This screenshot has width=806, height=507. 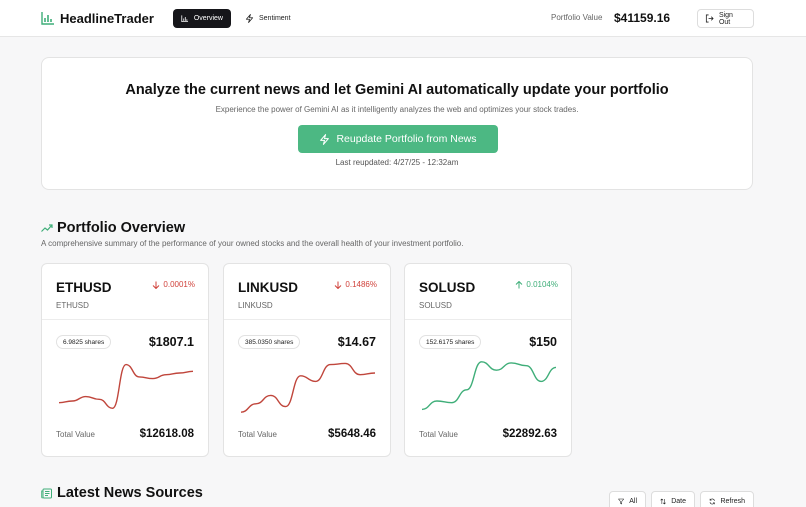 What do you see at coordinates (543, 342) in the screenshot?
I see `stock-price: $150` at bounding box center [543, 342].